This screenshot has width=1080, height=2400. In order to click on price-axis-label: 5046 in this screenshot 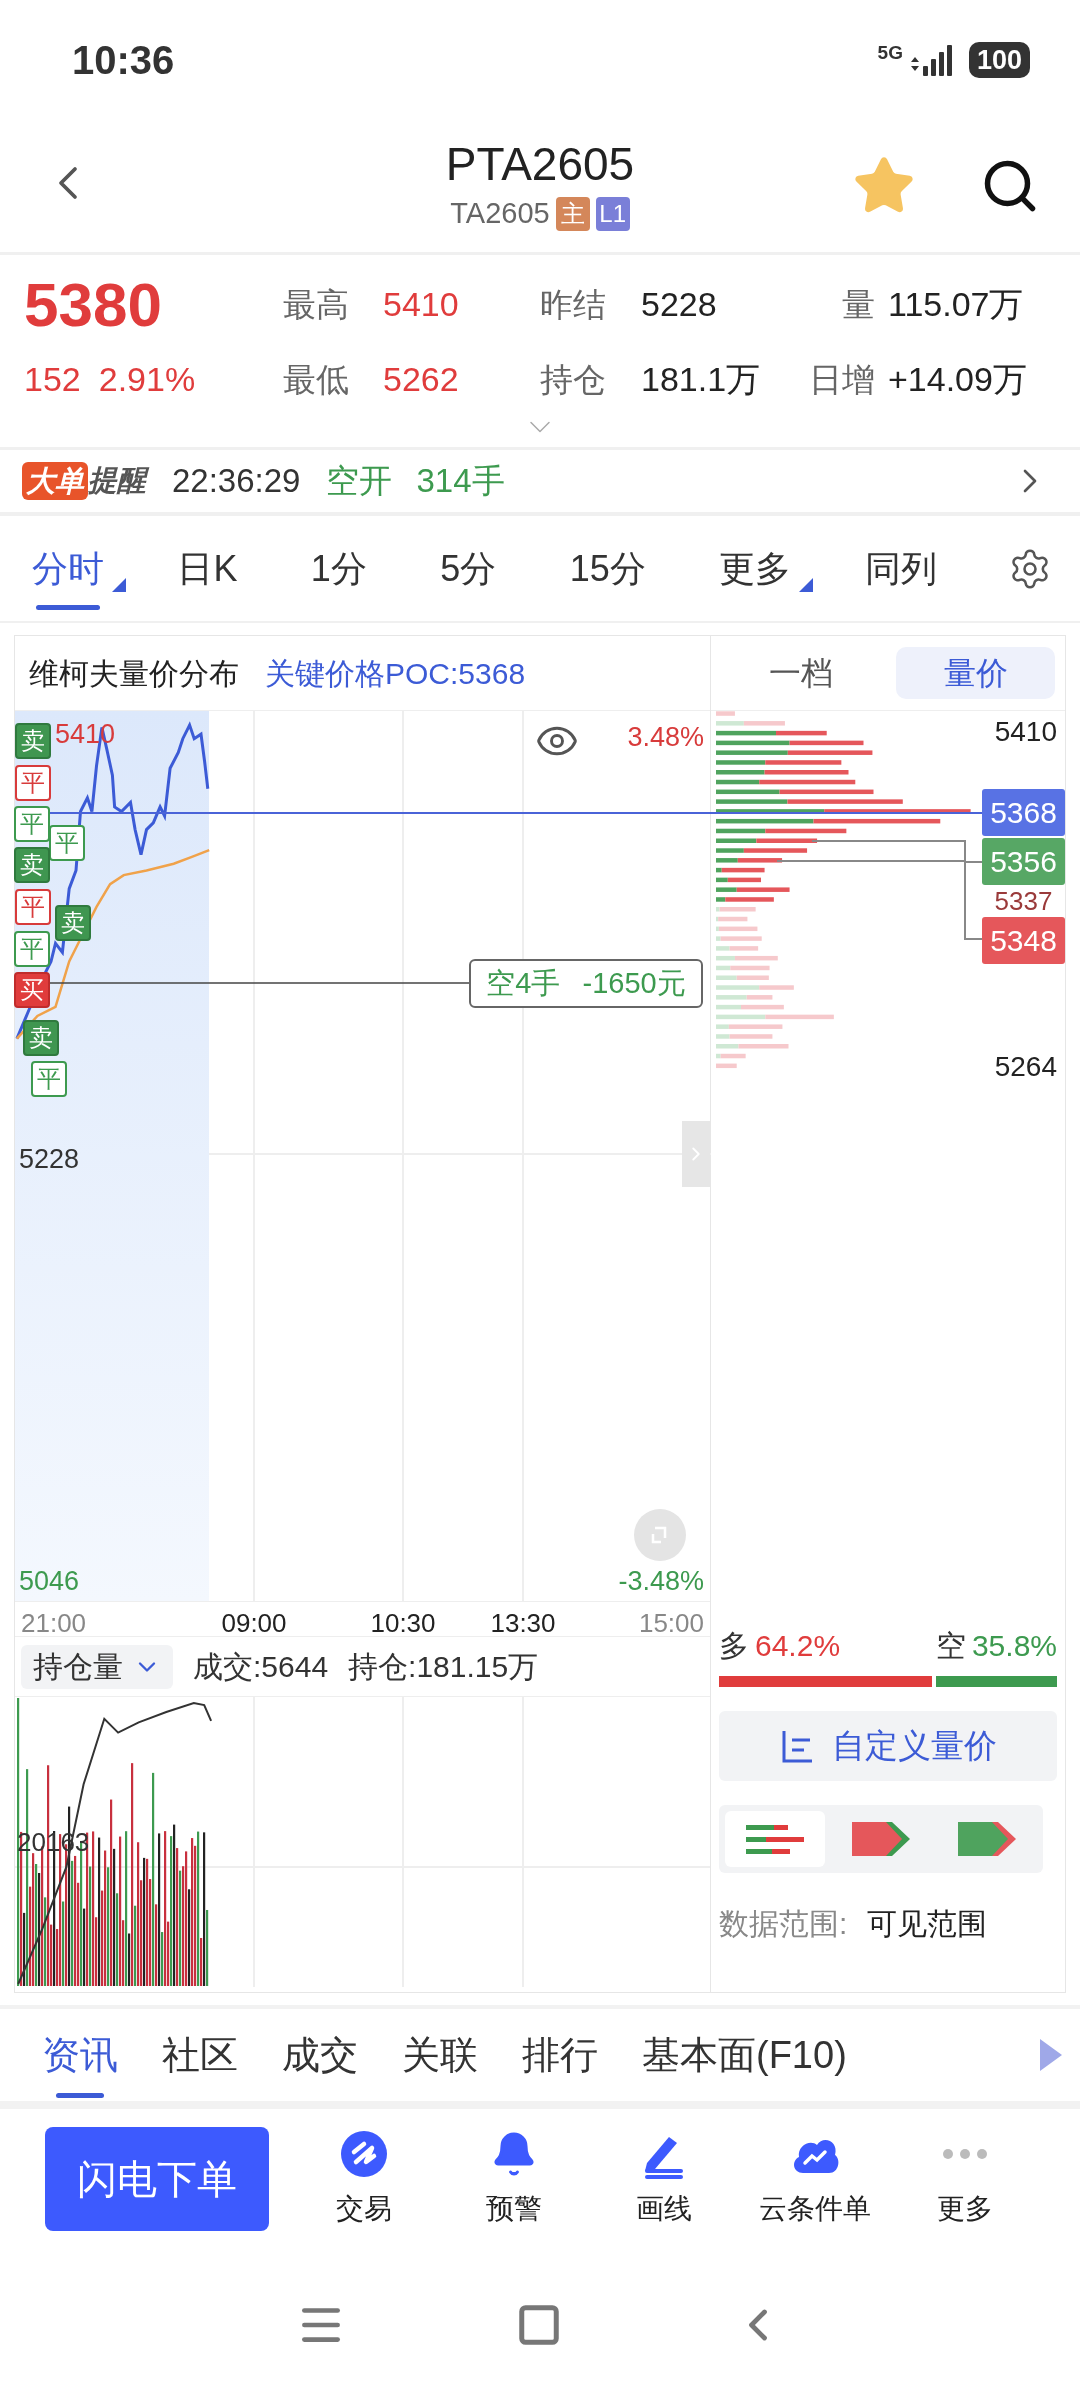, I will do `click(49, 1581)`.